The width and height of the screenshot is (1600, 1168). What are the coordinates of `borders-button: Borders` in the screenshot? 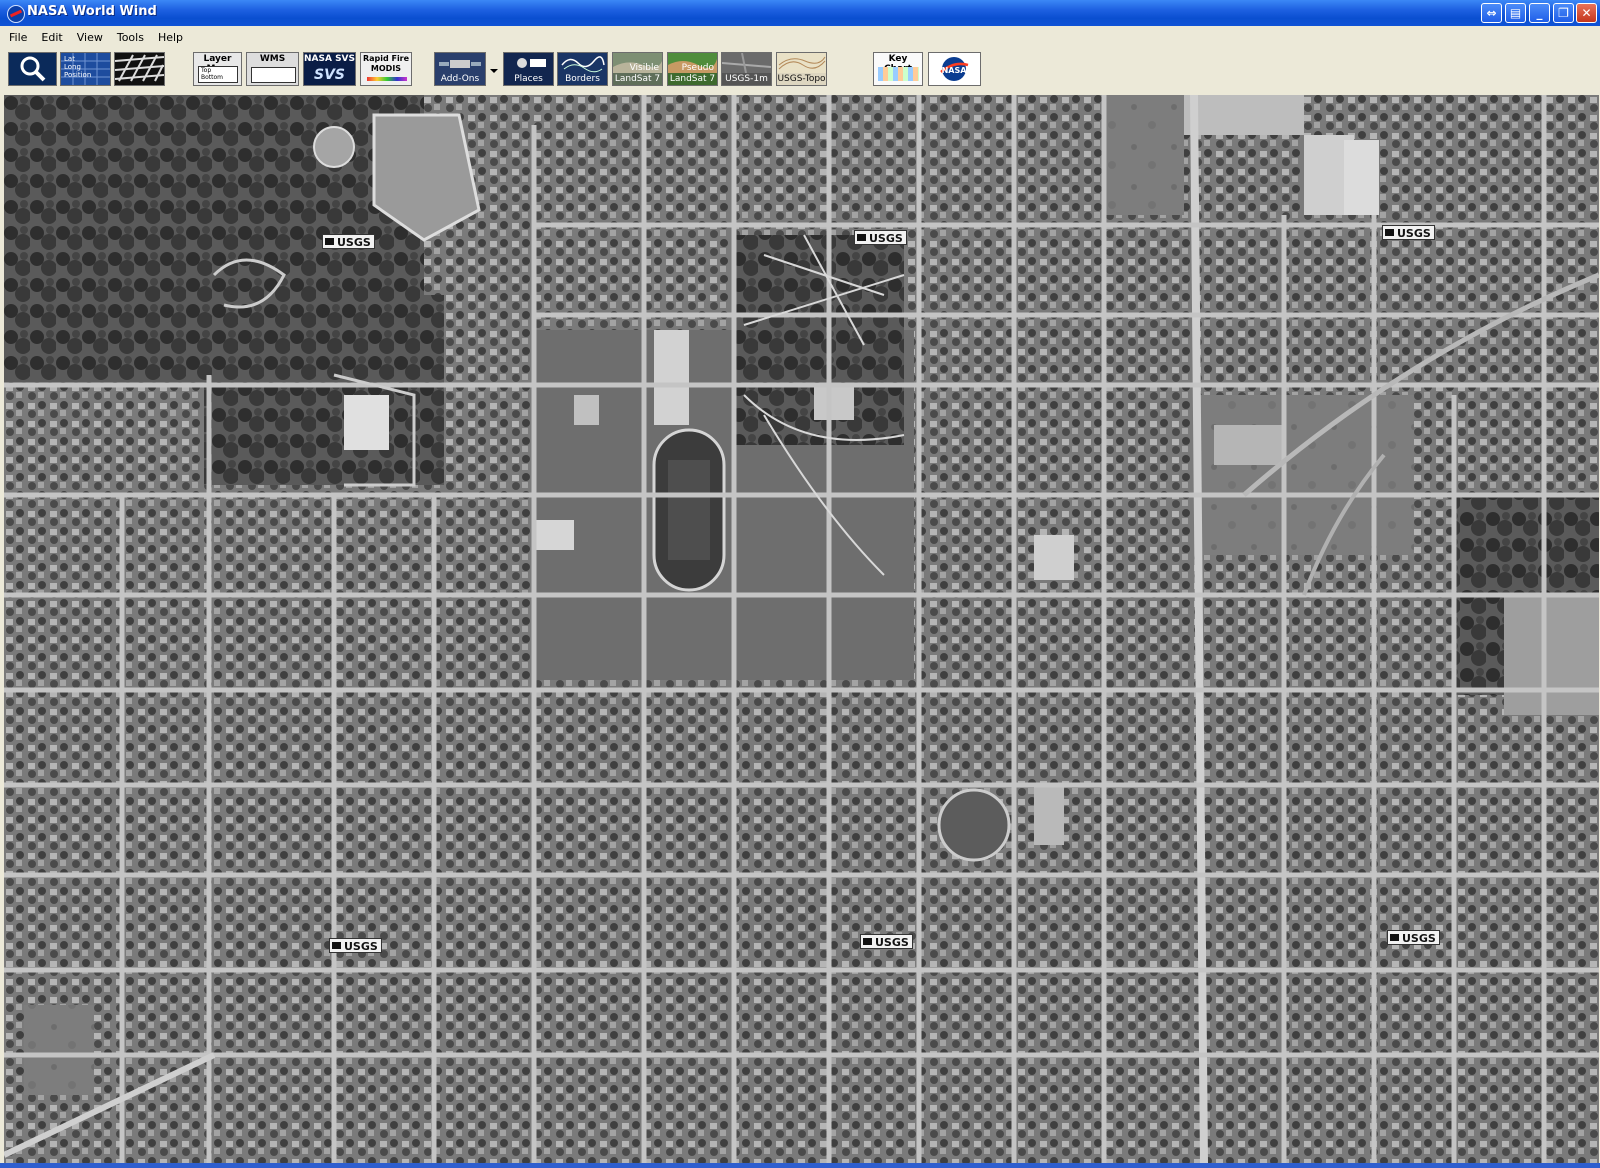 It's located at (582, 69).